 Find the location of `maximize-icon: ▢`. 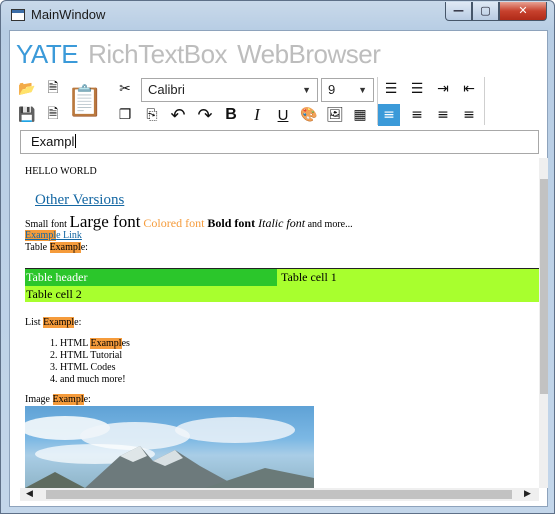

maximize-icon: ▢ is located at coordinates (485, 10).